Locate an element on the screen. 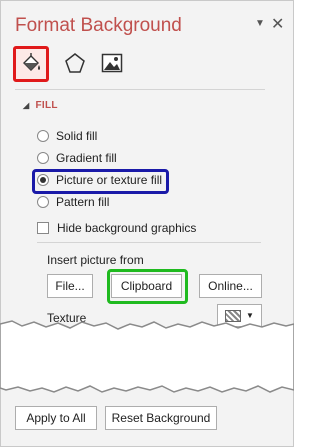 The width and height of the screenshot is (320, 447). collapse-triangle-icon: ◢ is located at coordinates (26, 105).